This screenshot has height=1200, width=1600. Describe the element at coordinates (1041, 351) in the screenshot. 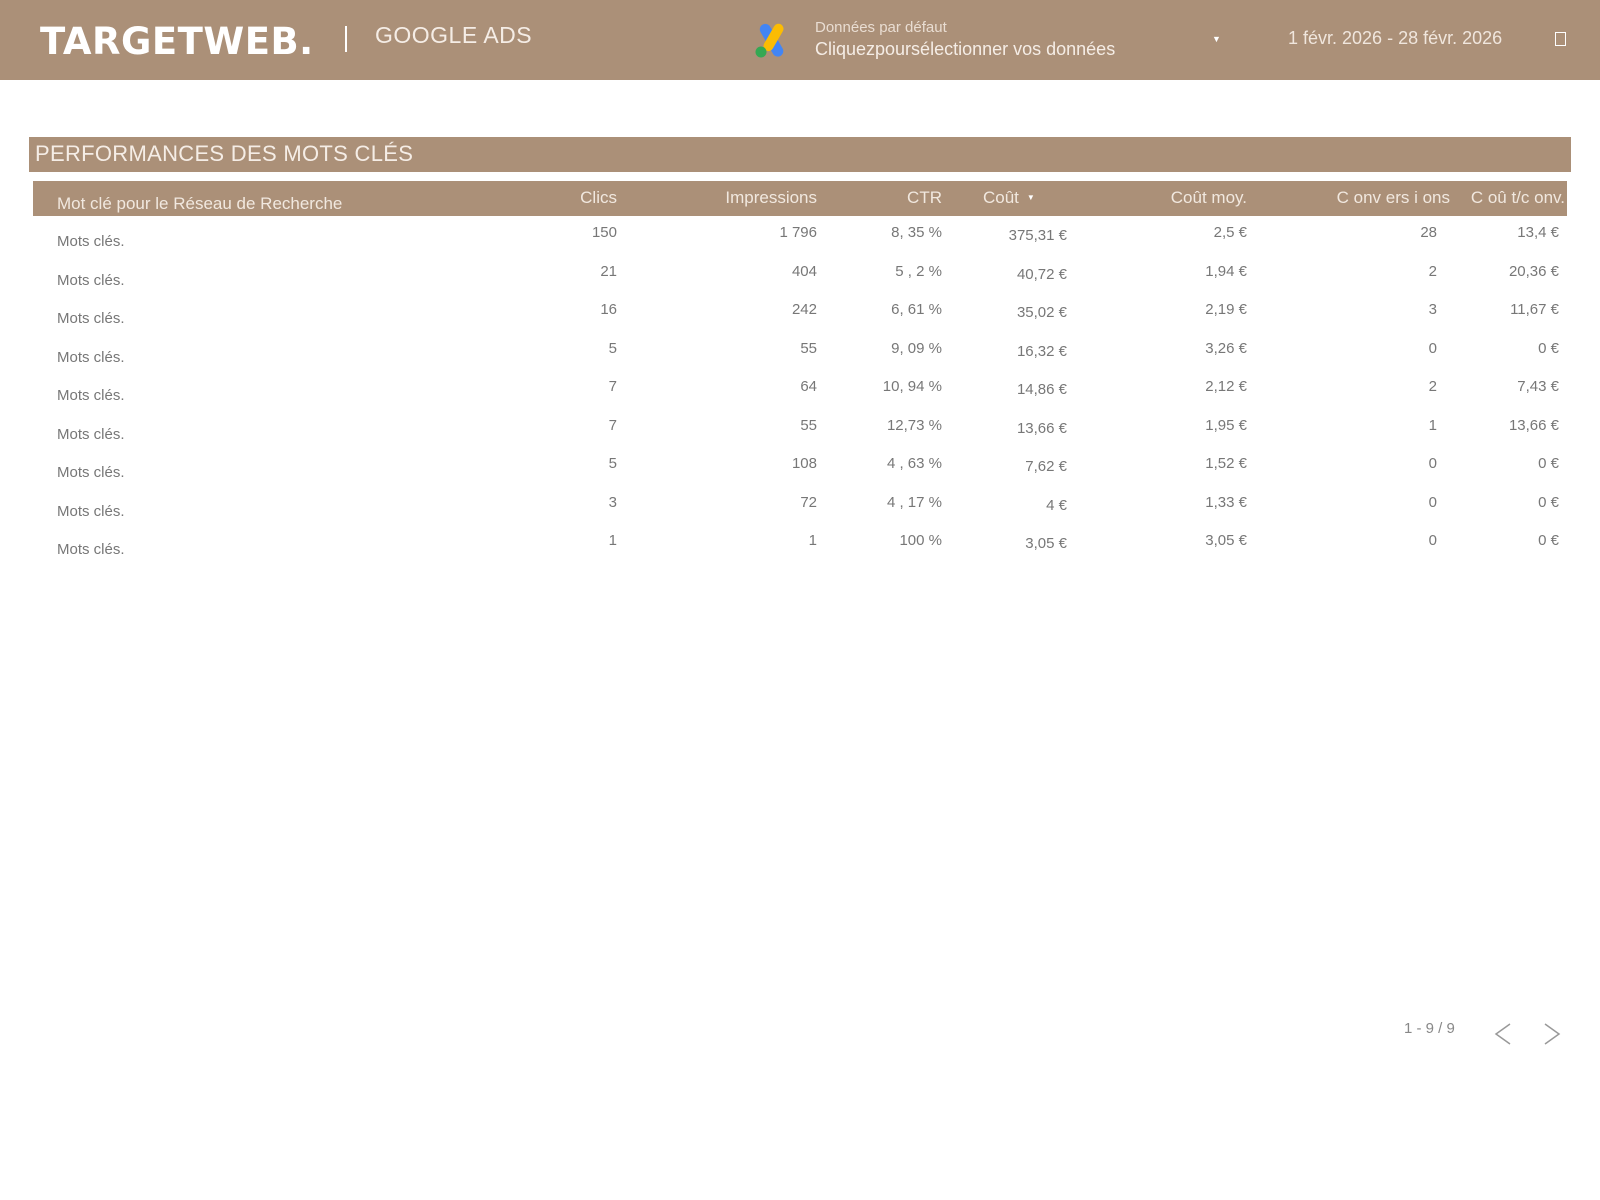

I see `cost-cell: 16,32 €` at that location.